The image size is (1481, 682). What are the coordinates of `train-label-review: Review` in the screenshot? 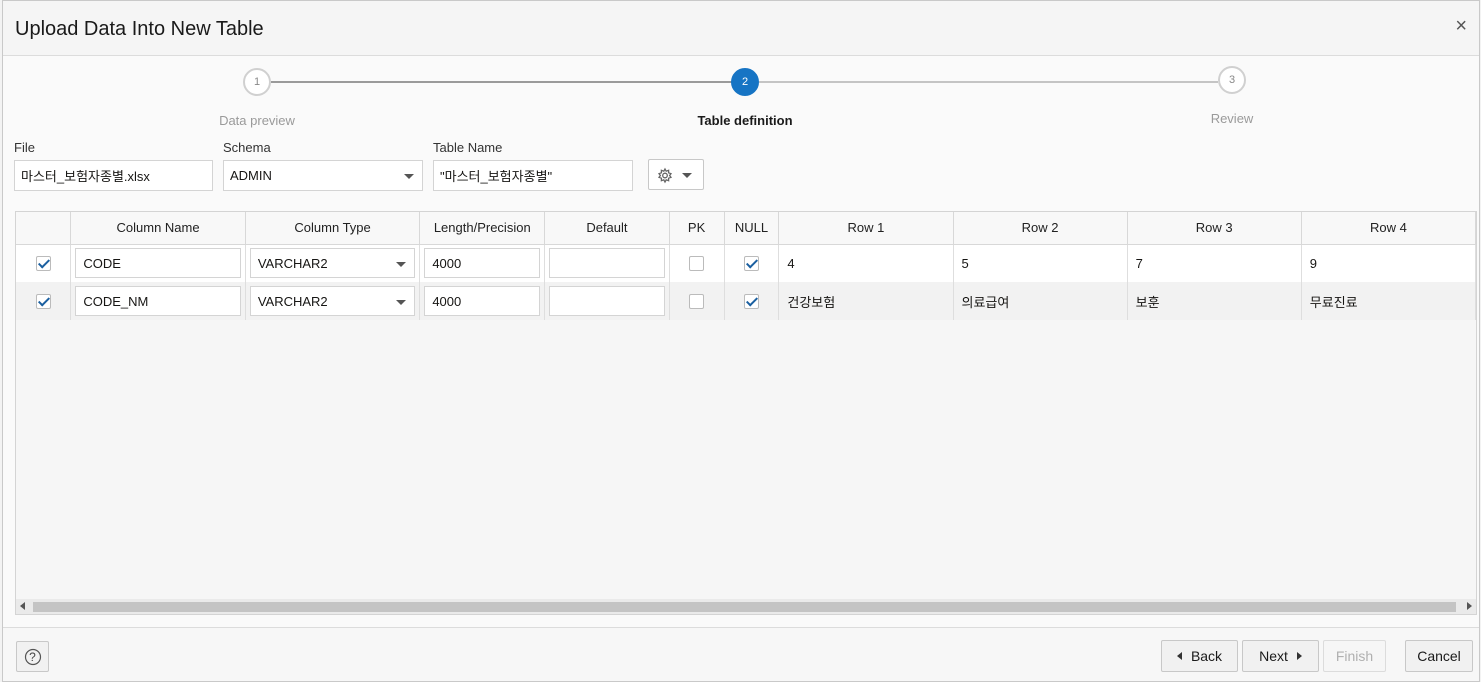 It's located at (1232, 118).